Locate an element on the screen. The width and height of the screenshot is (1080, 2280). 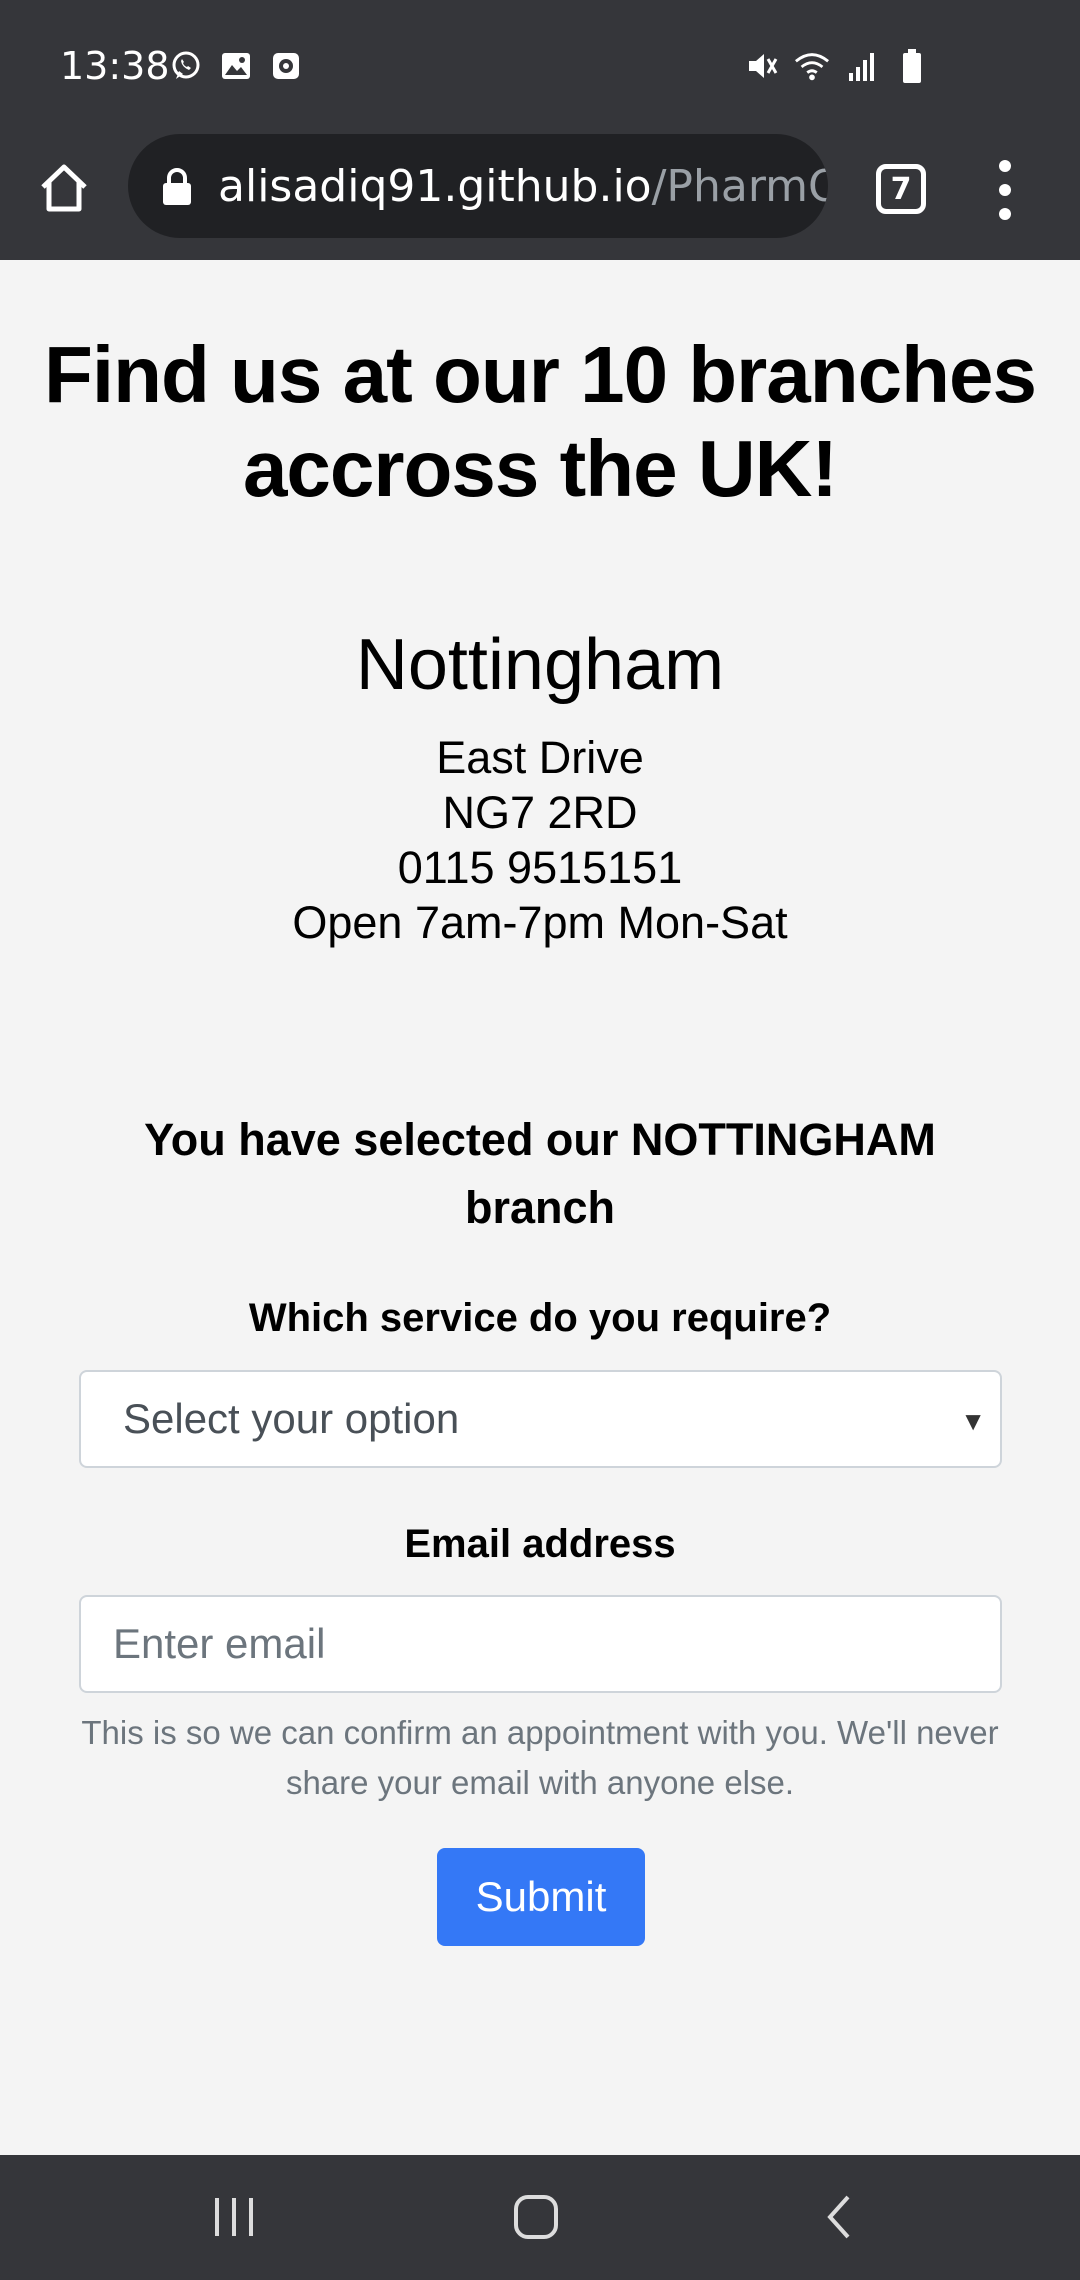
gallery-icon is located at coordinates (236, 66).